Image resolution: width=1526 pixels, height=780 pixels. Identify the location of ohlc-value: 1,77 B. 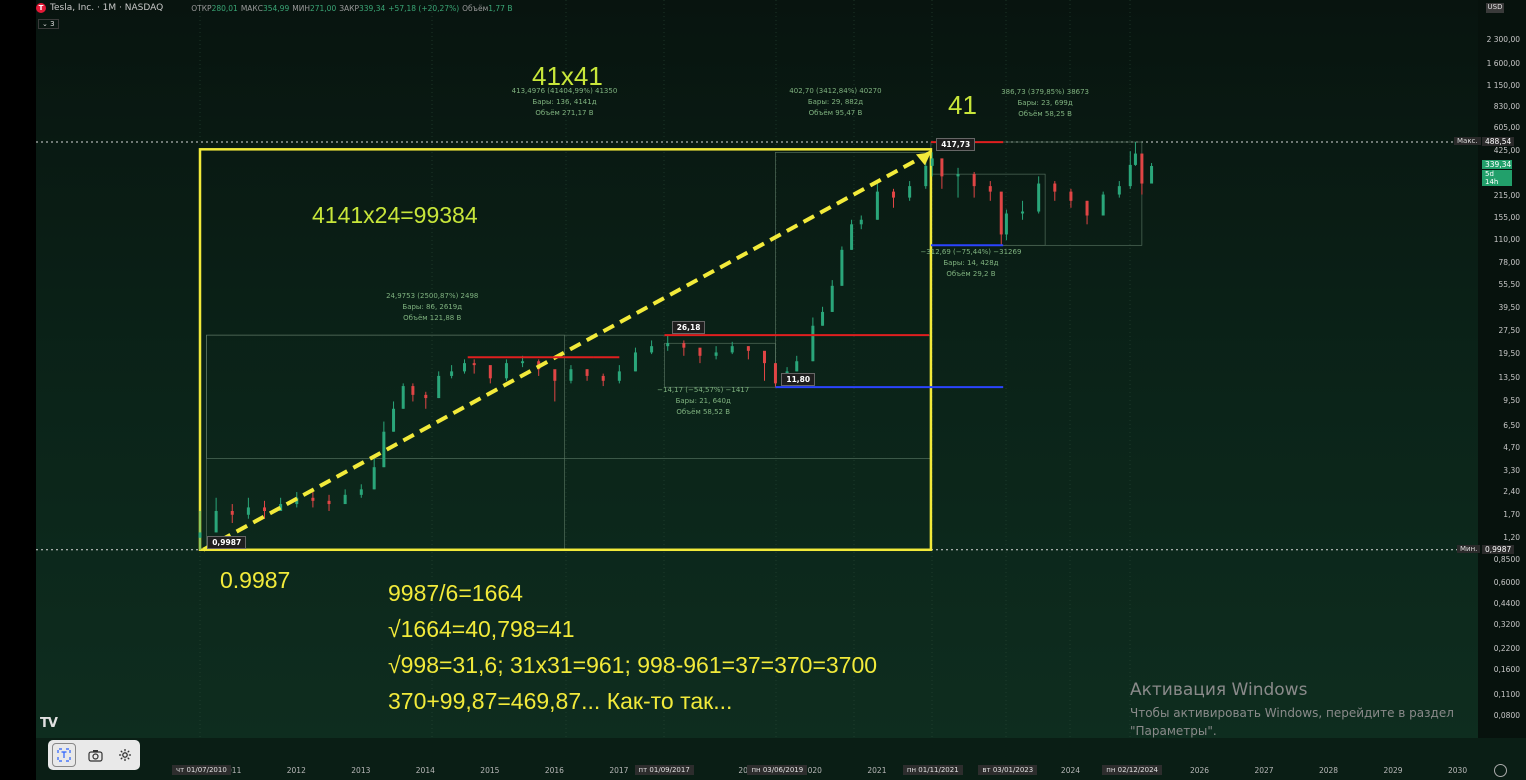
(500, 8).